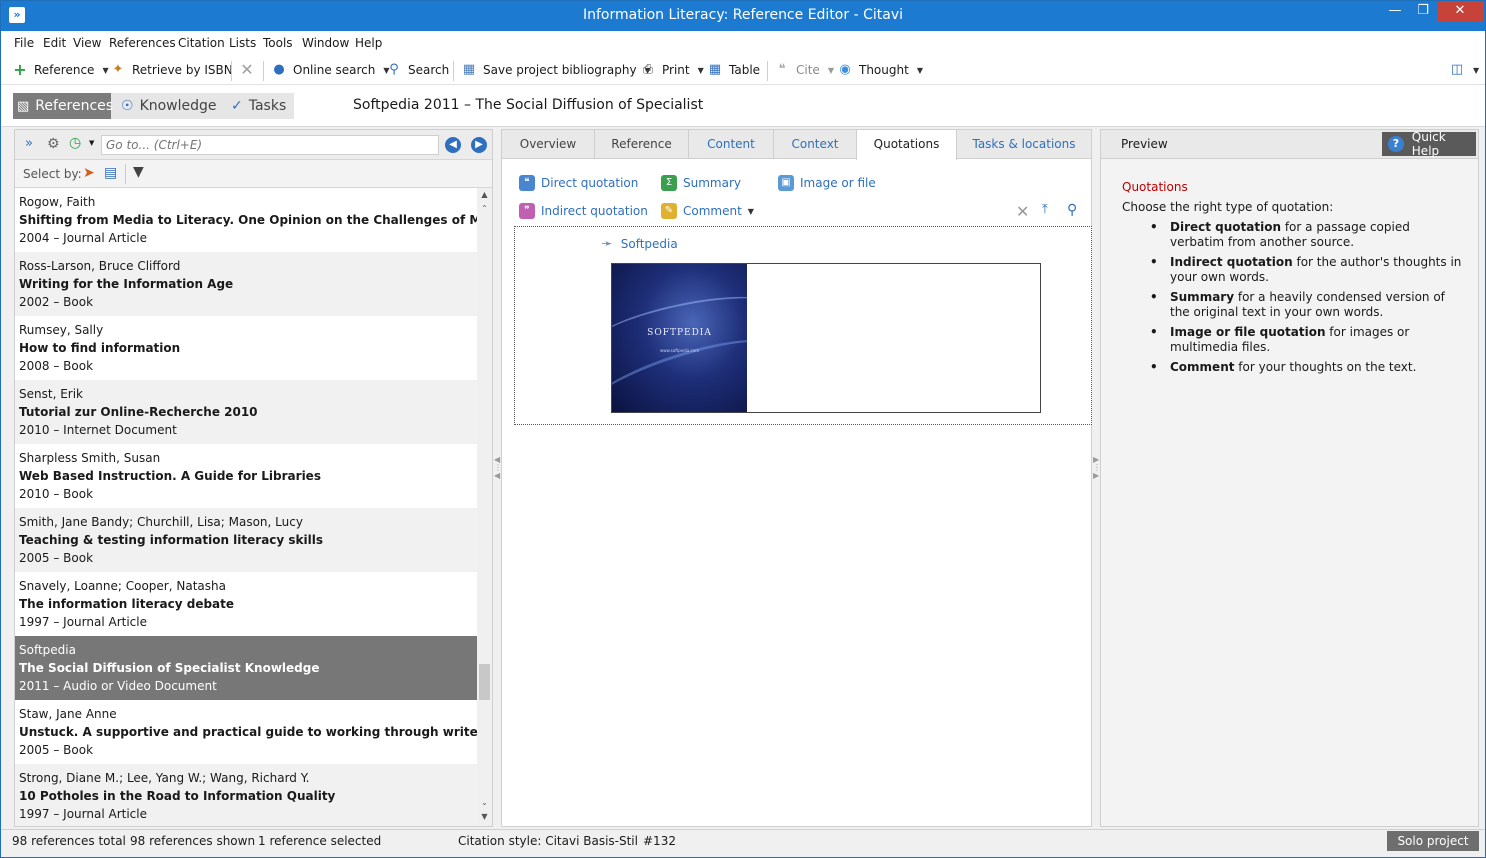 The image size is (1486, 858). Describe the element at coordinates (56, 302) in the screenshot. I see `reference-year-type: 2002 – Book` at that location.